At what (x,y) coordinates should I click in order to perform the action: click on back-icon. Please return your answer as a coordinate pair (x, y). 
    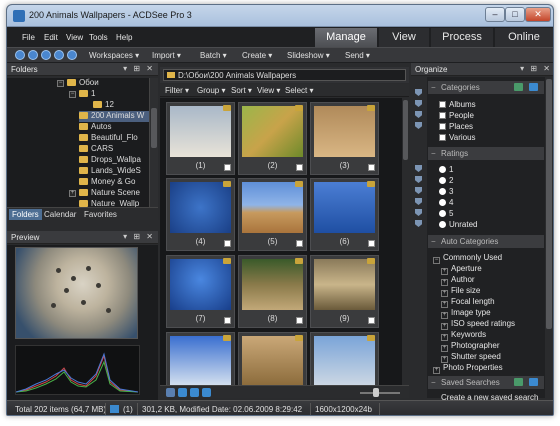
    Looking at the image, I should click on (20, 55).